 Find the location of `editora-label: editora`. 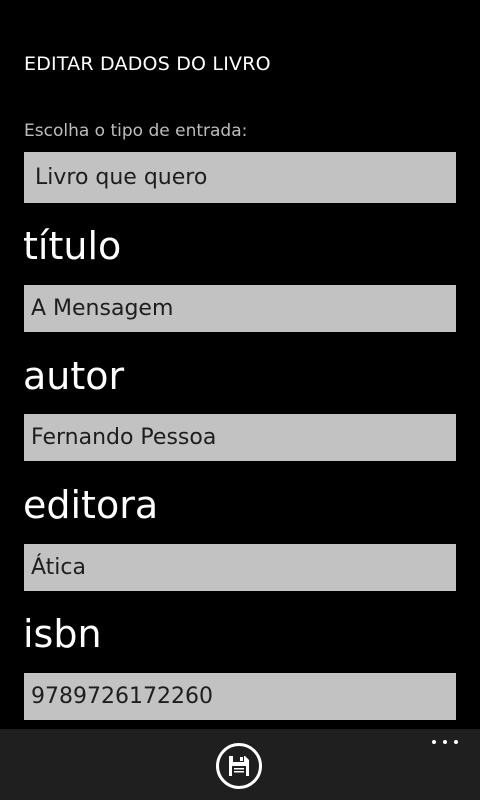

editora-label: editora is located at coordinates (91, 505).